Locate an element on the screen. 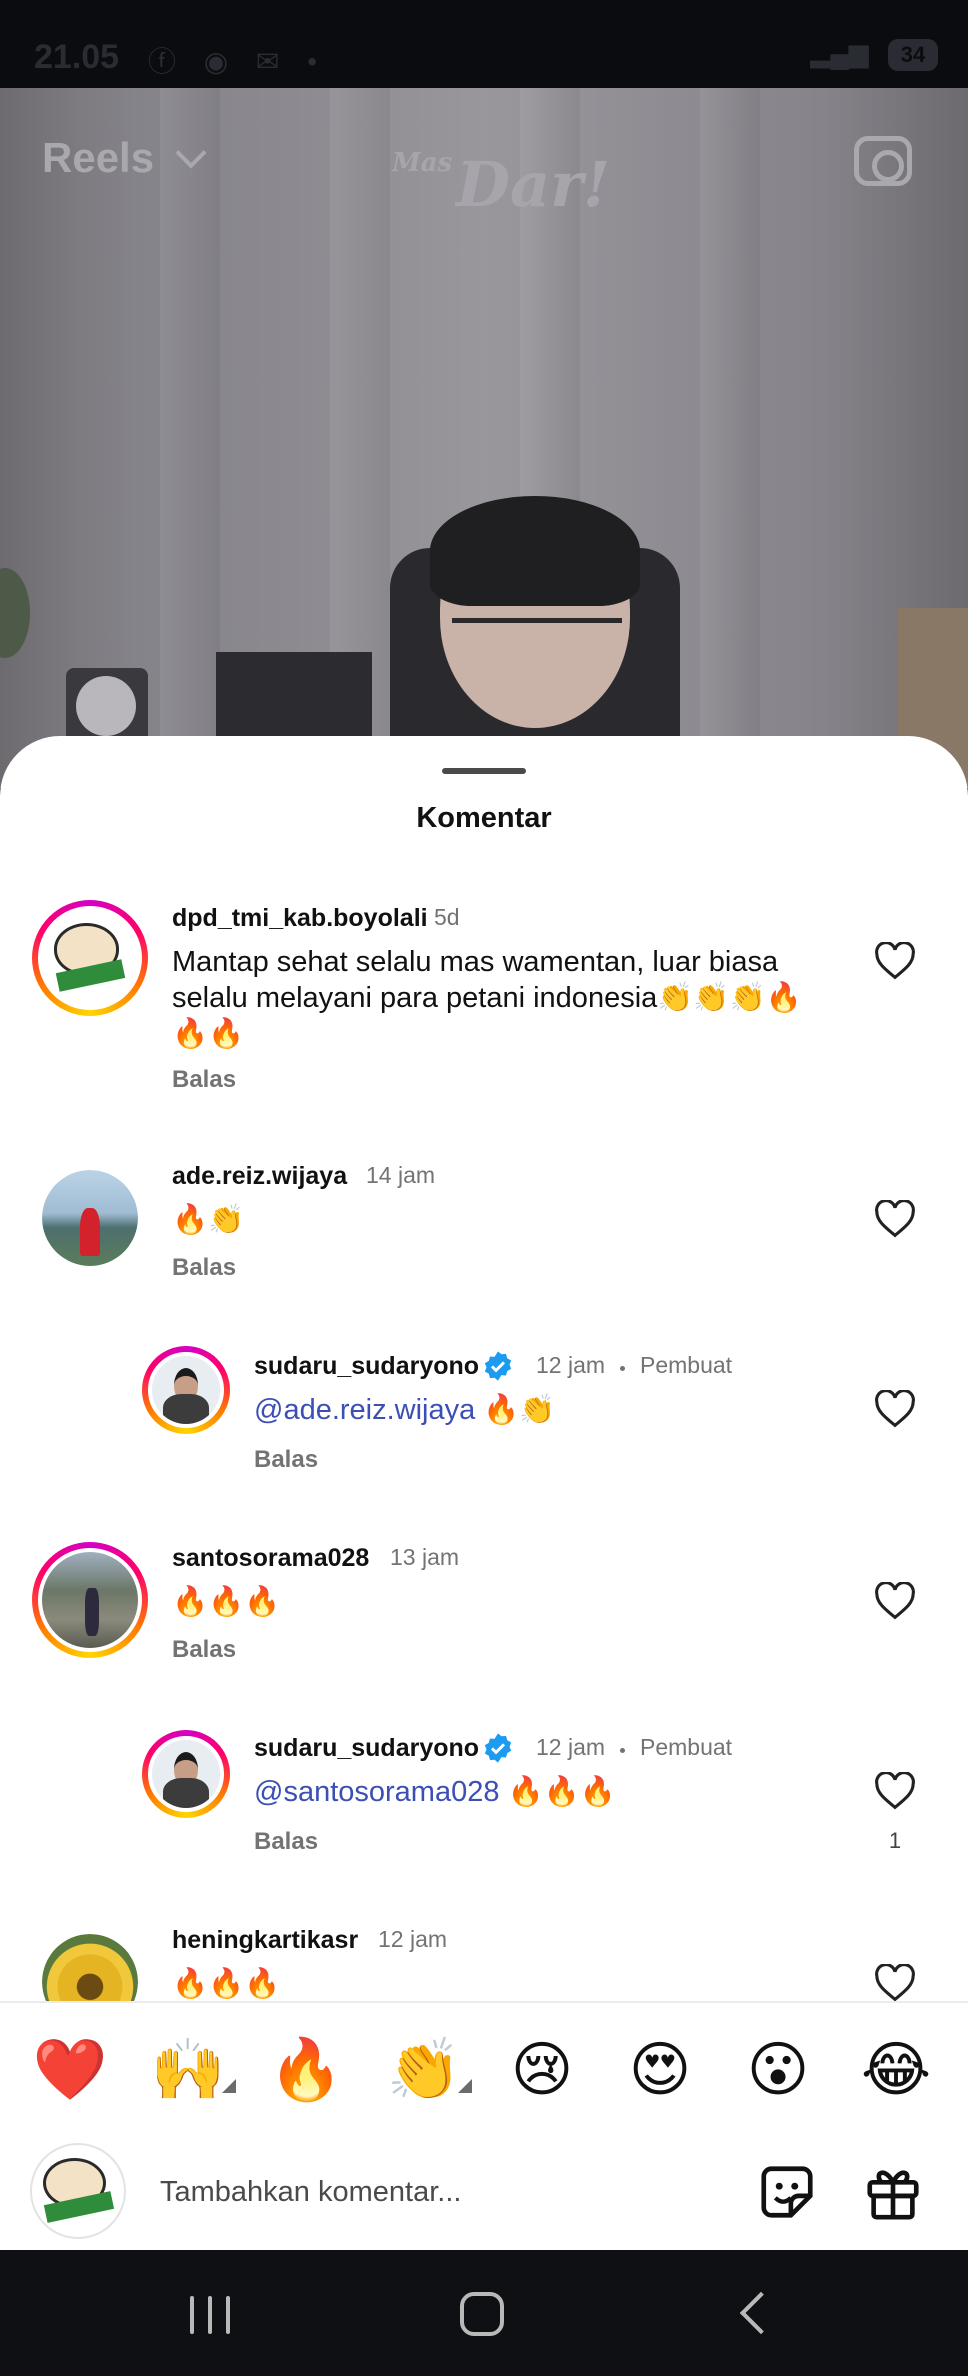  plant is located at coordinates (15, 613).